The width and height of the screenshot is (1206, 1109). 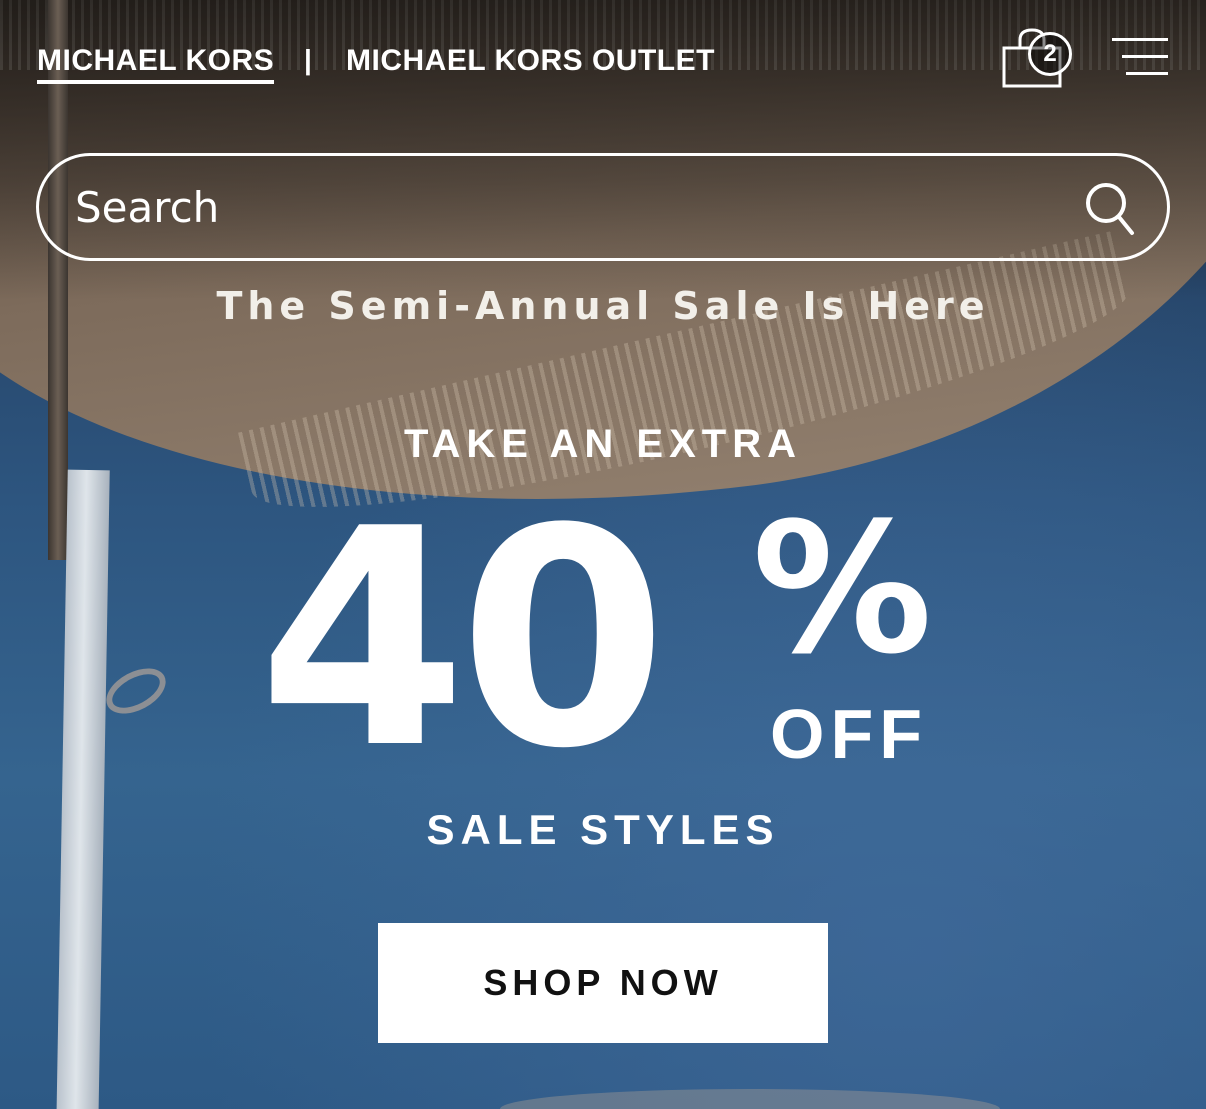 What do you see at coordinates (603, 829) in the screenshot?
I see `promo-sale-styles: SALE STYLES` at bounding box center [603, 829].